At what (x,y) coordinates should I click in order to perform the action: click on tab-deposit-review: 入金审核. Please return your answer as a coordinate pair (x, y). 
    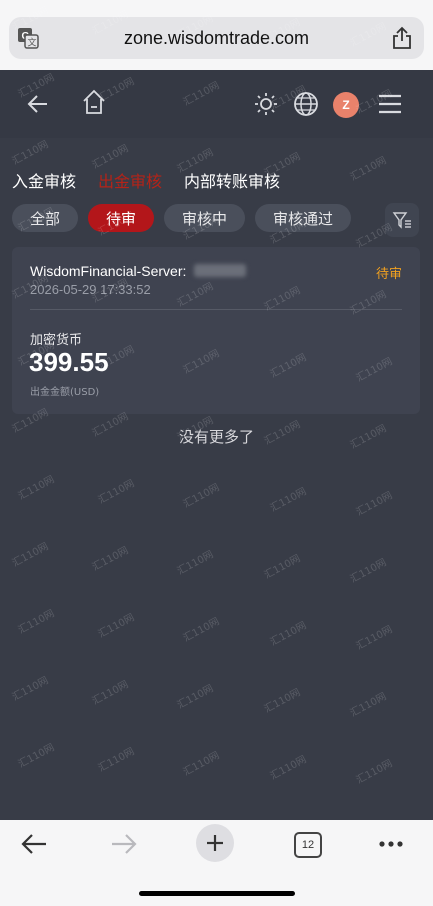
    Looking at the image, I should click on (44, 180).